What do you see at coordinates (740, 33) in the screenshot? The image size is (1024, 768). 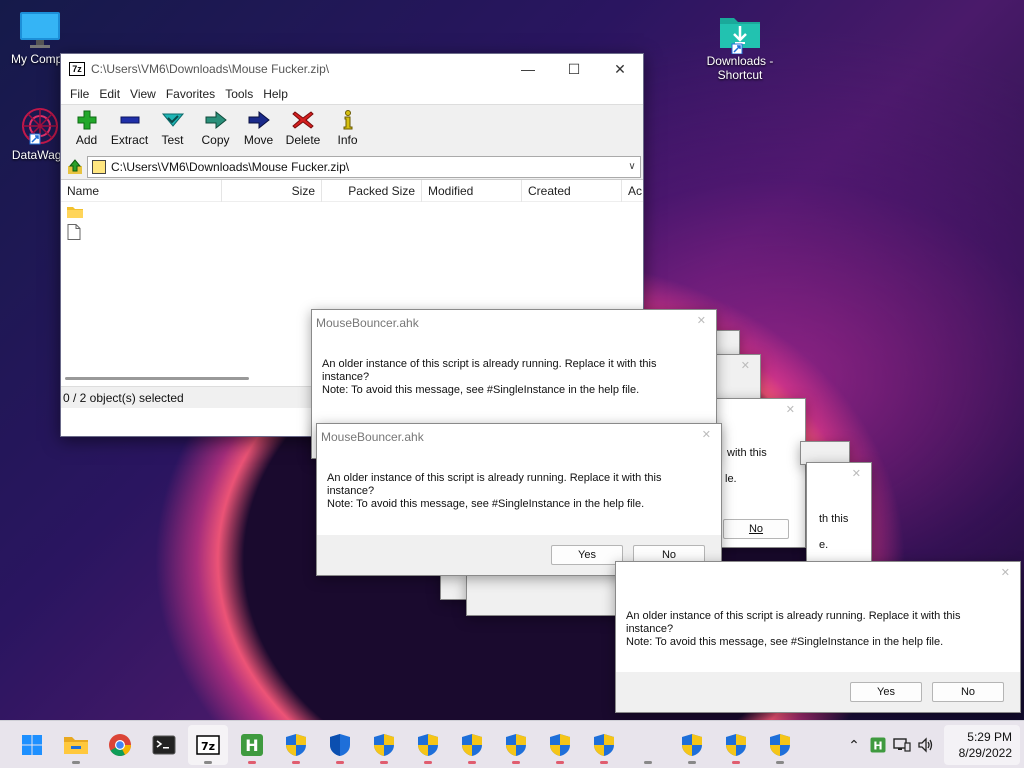 I see `downloads-folder-icon` at bounding box center [740, 33].